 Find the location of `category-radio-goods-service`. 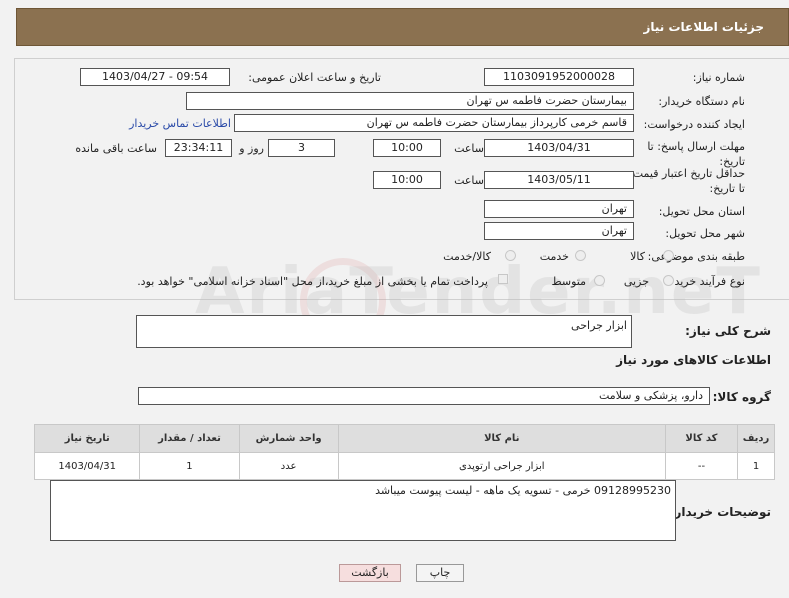

category-radio-goods-service is located at coordinates (510, 255).